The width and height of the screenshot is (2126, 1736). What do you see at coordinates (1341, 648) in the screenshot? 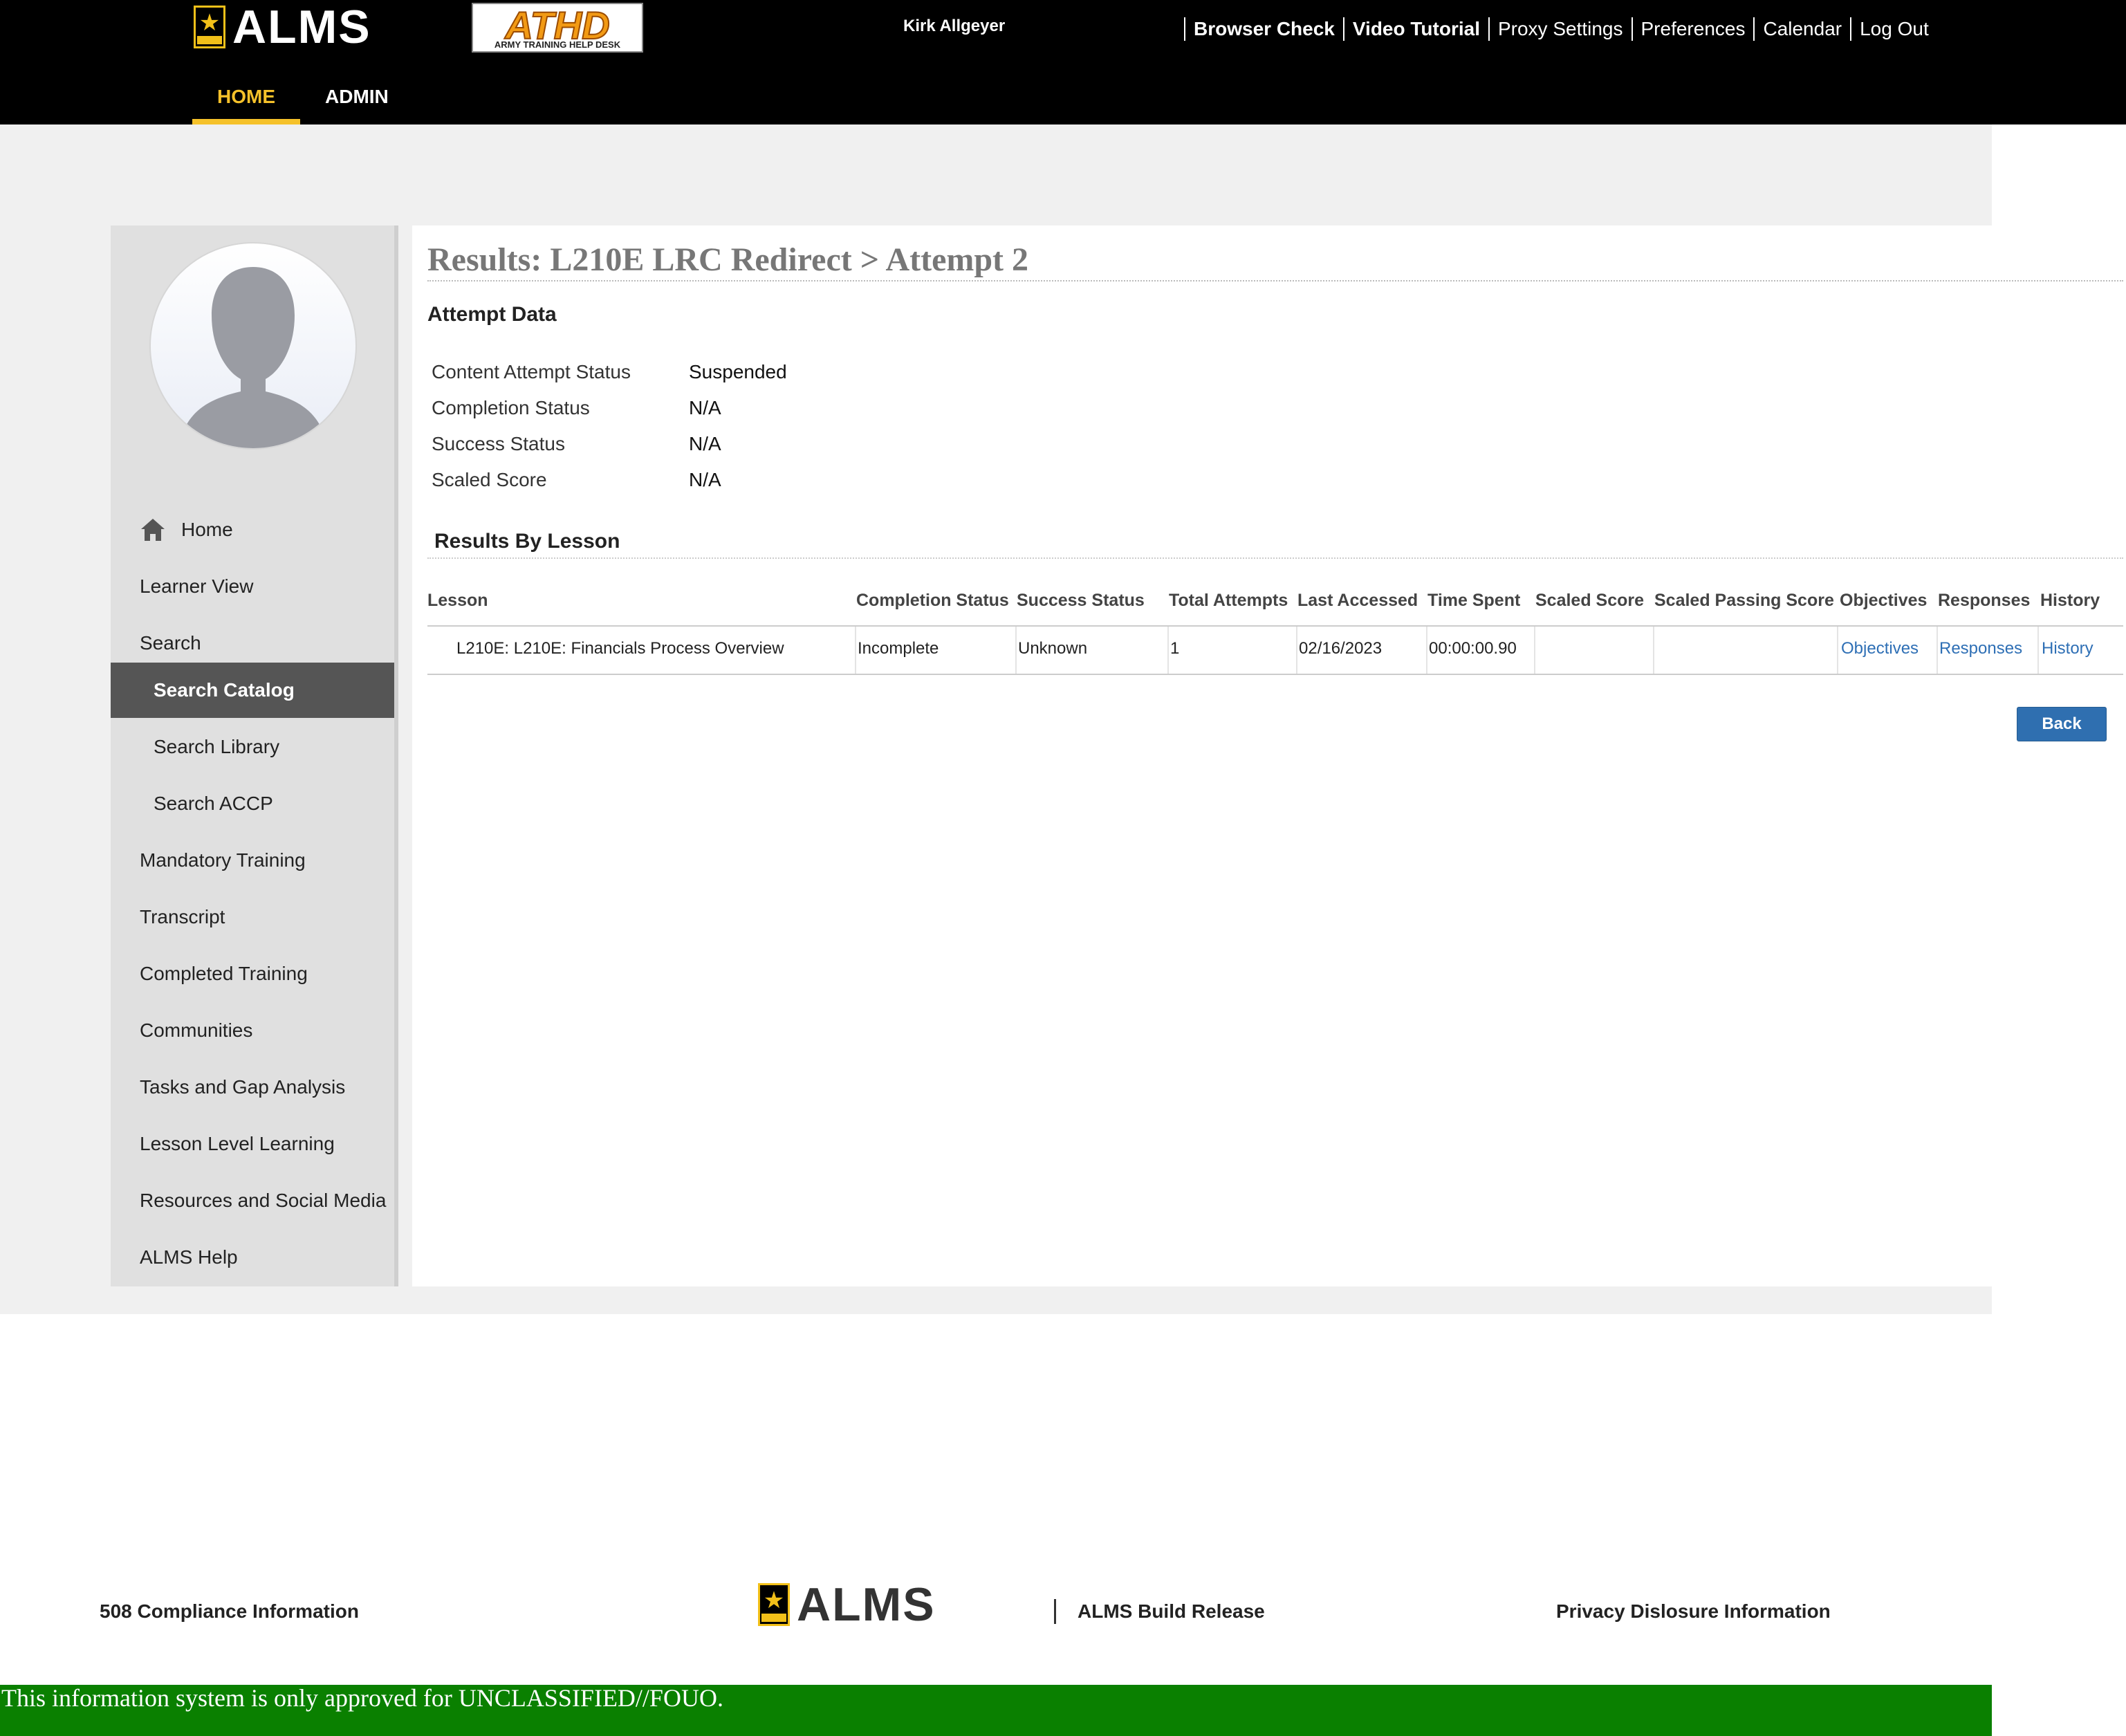
I see `cell-last-accessed: 02/16/2023` at bounding box center [1341, 648].